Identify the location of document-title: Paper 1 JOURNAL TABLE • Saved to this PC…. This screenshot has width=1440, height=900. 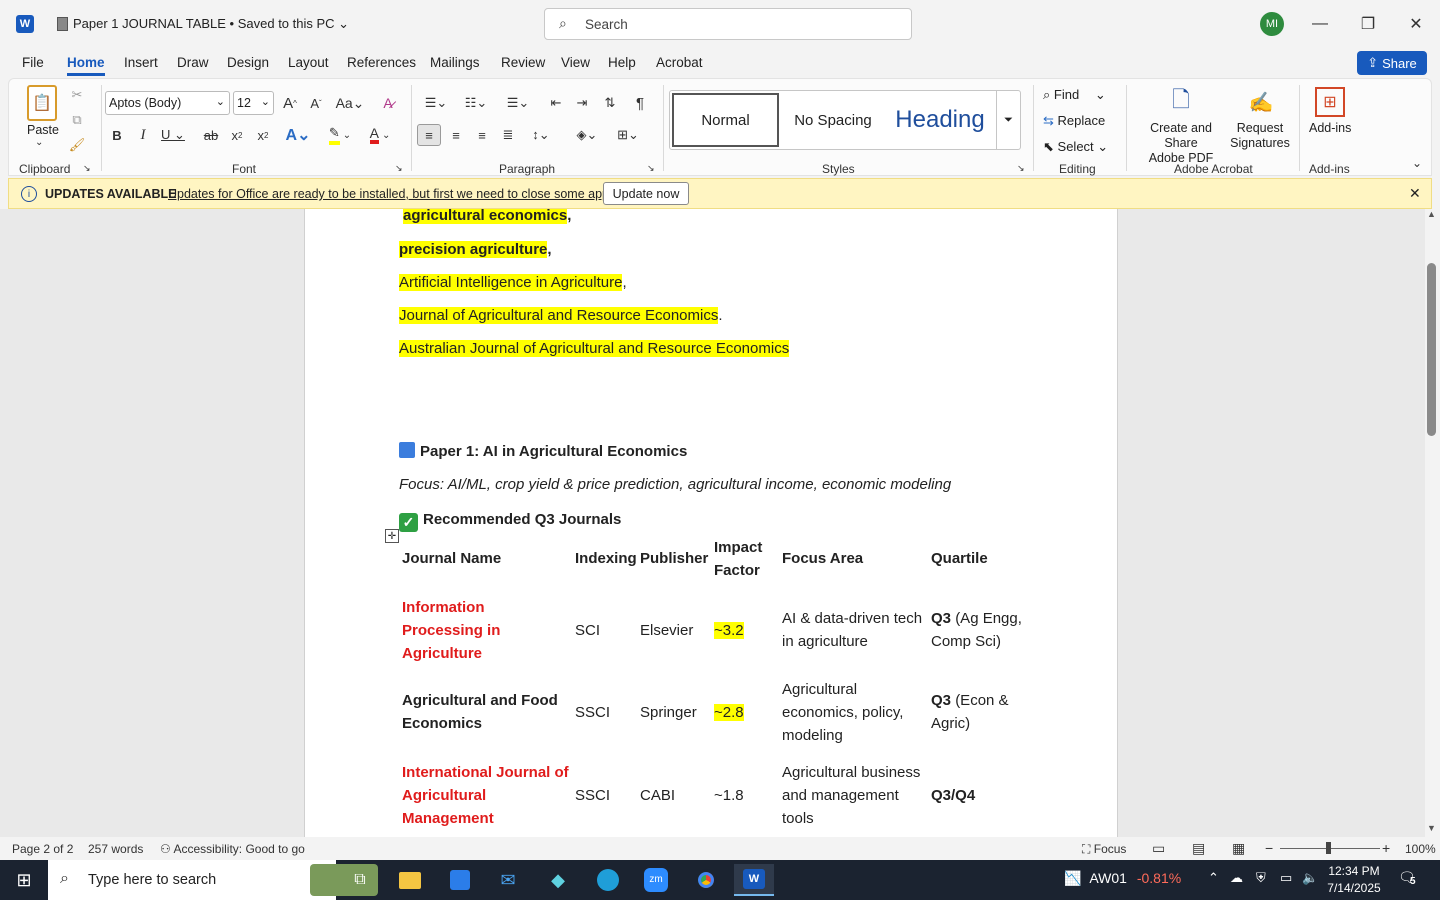
(211, 24).